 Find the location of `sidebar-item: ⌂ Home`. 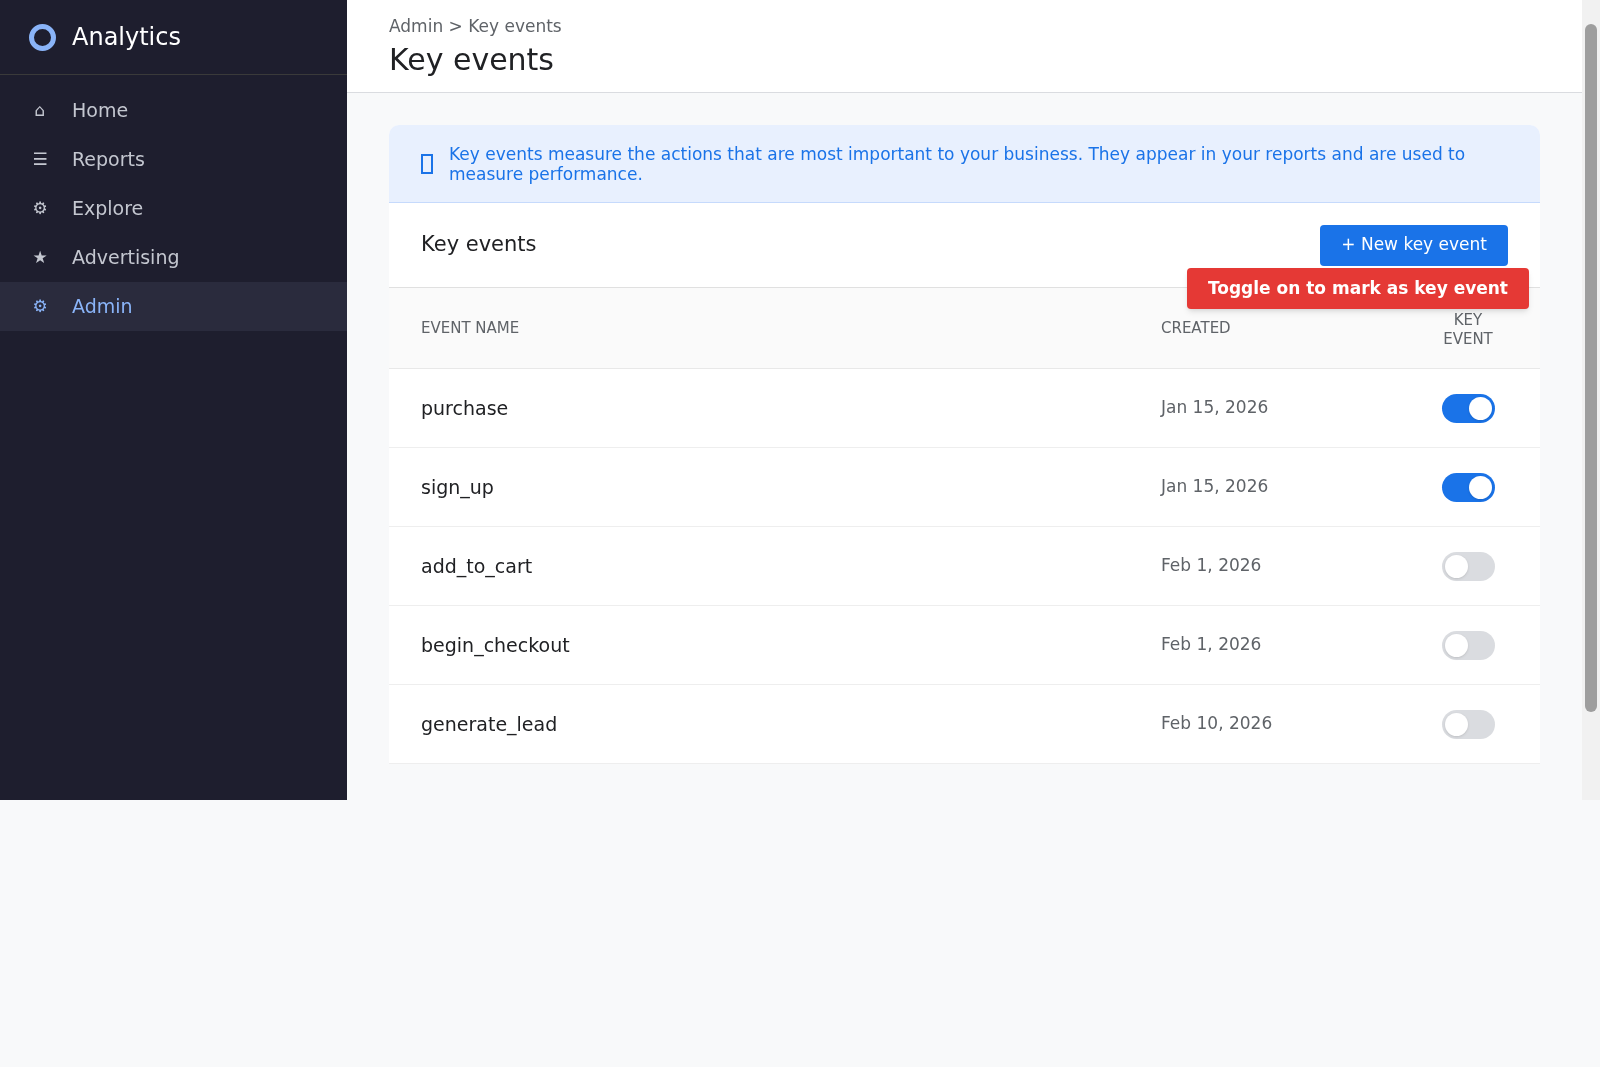

sidebar-item: ⌂ Home is located at coordinates (173, 110).